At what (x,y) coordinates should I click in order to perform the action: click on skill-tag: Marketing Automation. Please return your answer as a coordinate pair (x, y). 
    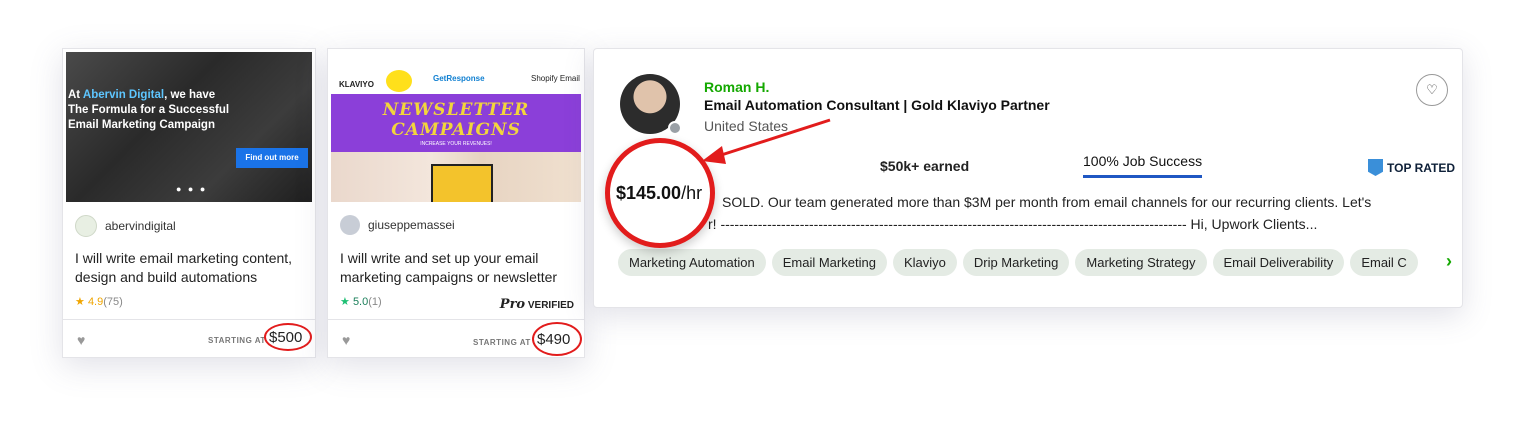
    Looking at the image, I should click on (692, 262).